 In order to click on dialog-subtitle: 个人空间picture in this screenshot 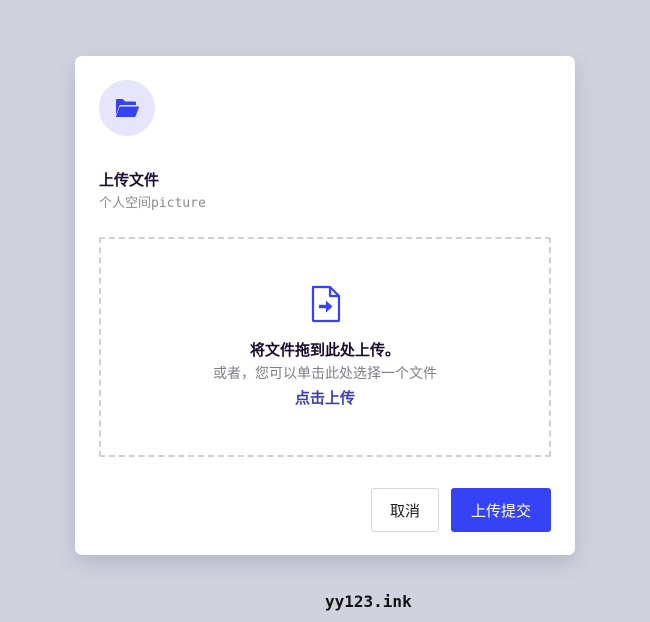, I will do `click(152, 203)`.